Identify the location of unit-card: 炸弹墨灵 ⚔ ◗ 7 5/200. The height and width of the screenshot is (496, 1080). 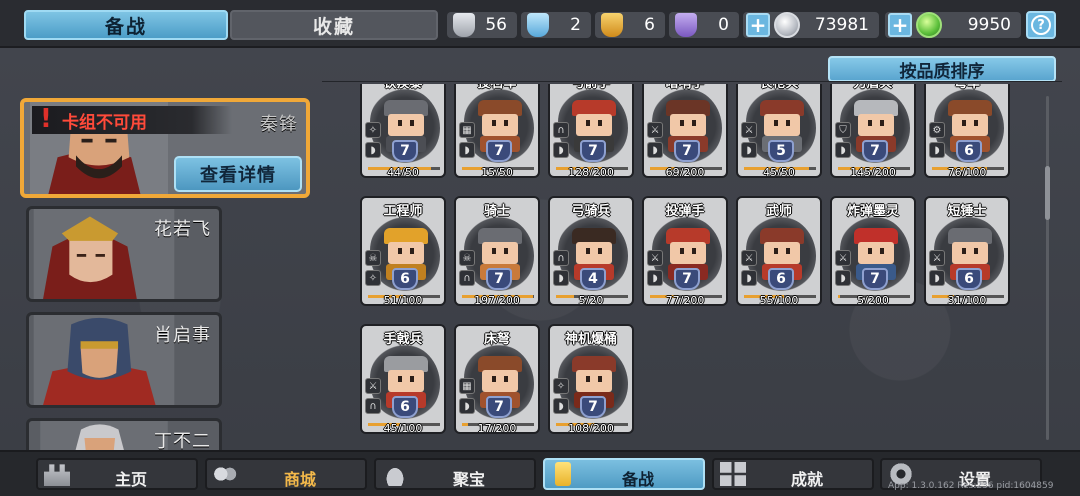
(873, 251).